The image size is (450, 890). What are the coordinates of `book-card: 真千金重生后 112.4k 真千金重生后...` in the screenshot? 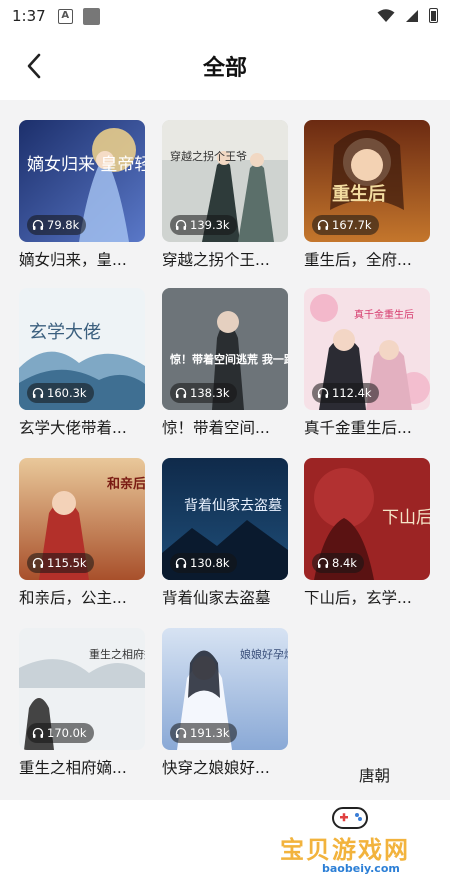 It's located at (370, 363).